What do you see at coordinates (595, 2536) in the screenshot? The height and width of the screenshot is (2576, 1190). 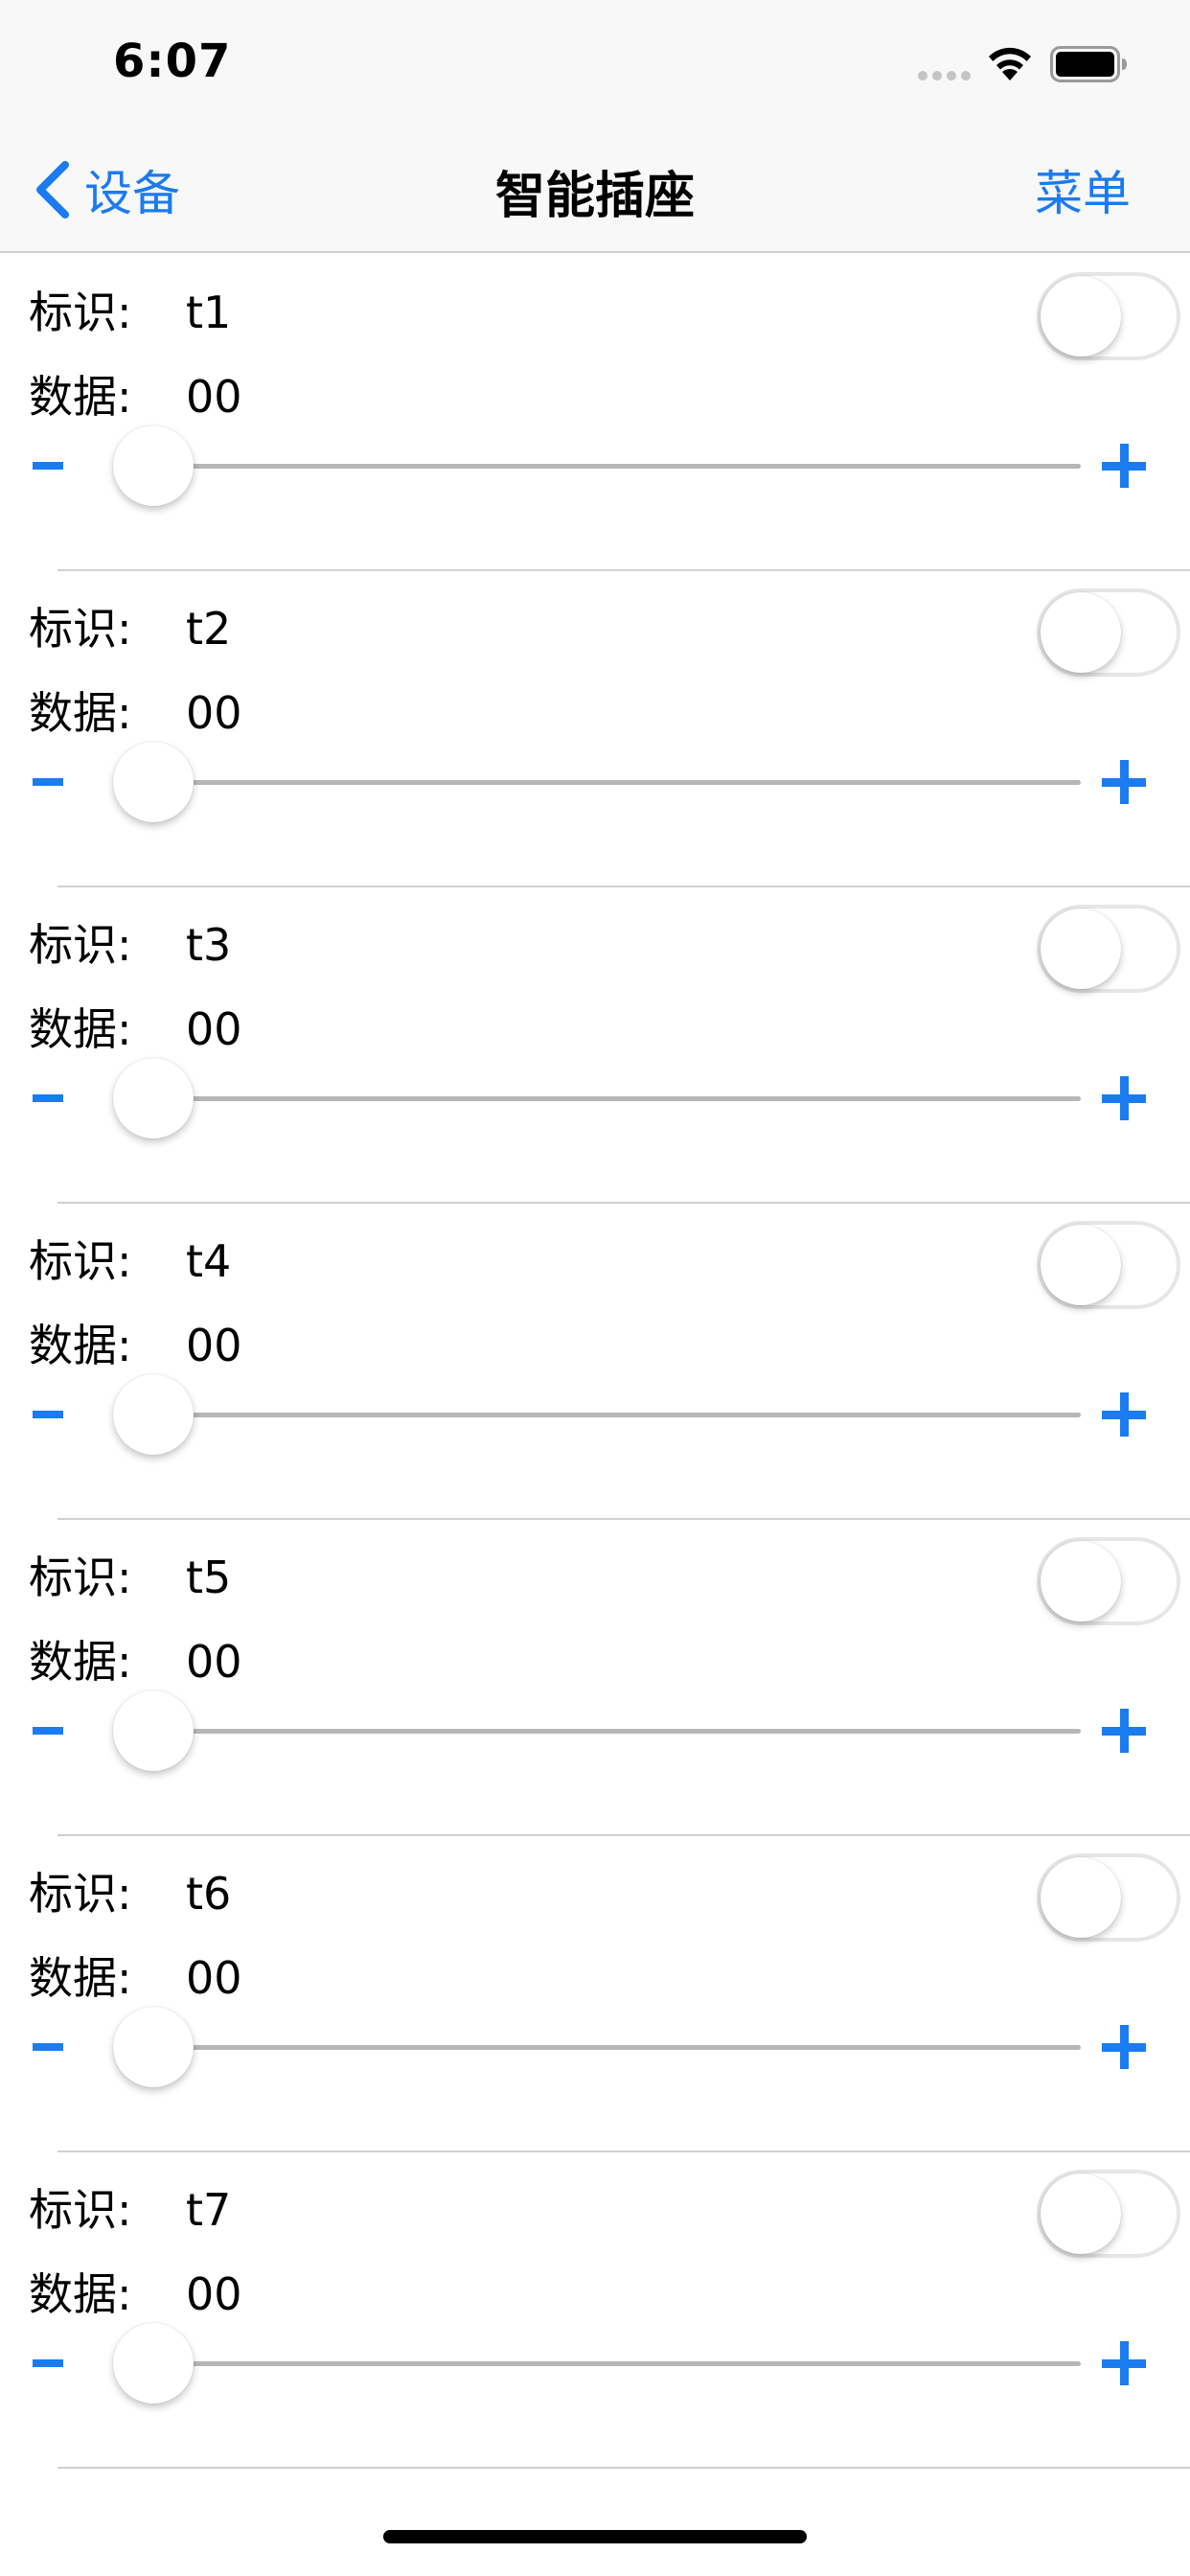 I see `home-indicator` at bounding box center [595, 2536].